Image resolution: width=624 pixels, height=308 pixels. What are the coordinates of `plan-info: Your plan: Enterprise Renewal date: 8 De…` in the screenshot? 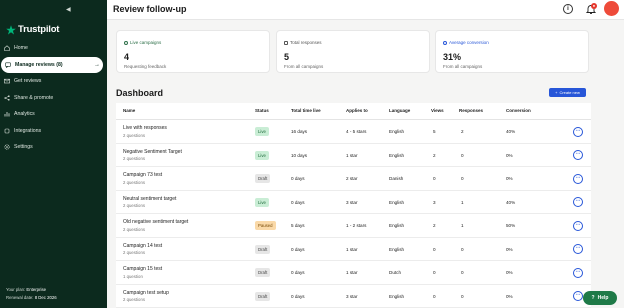 It's located at (31, 294).